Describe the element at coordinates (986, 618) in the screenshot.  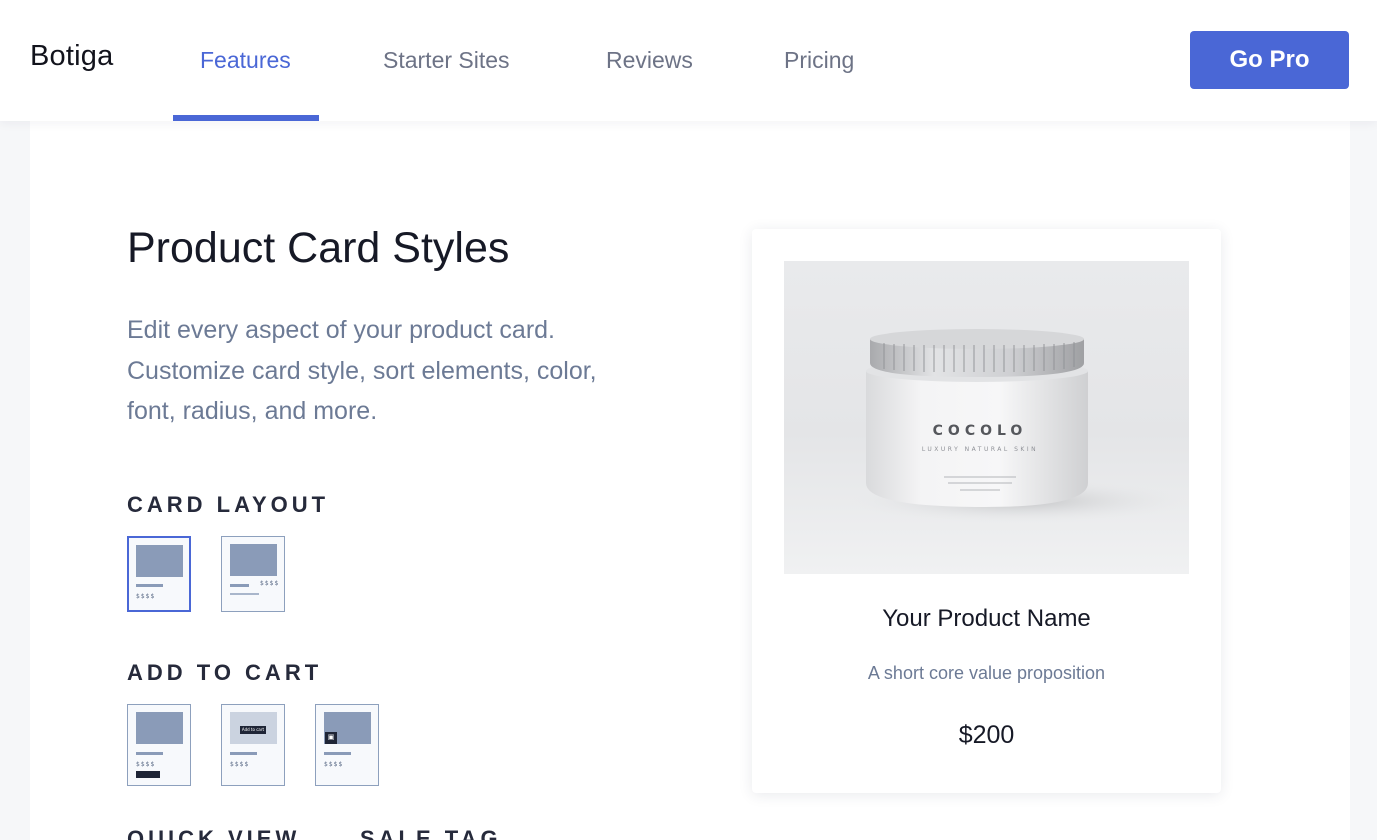
I see `product-name: Your Product Name` at that location.